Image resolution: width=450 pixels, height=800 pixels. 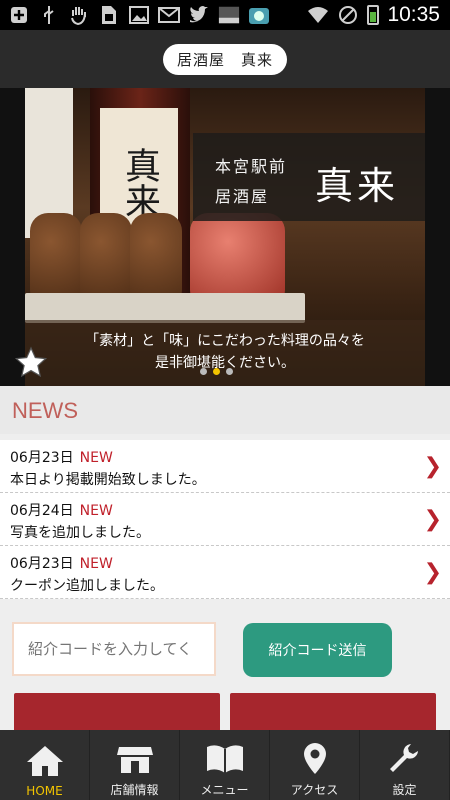 What do you see at coordinates (199, 15) in the screenshot?
I see `twitter-icon` at bounding box center [199, 15].